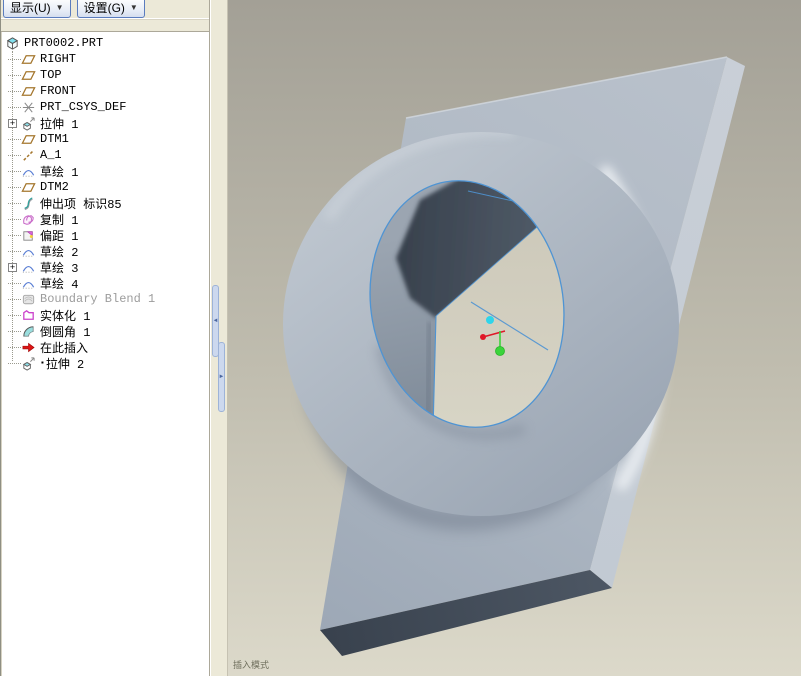 This screenshot has height=676, width=801. Describe the element at coordinates (28, 235) in the screenshot. I see `offset-icon` at that location.